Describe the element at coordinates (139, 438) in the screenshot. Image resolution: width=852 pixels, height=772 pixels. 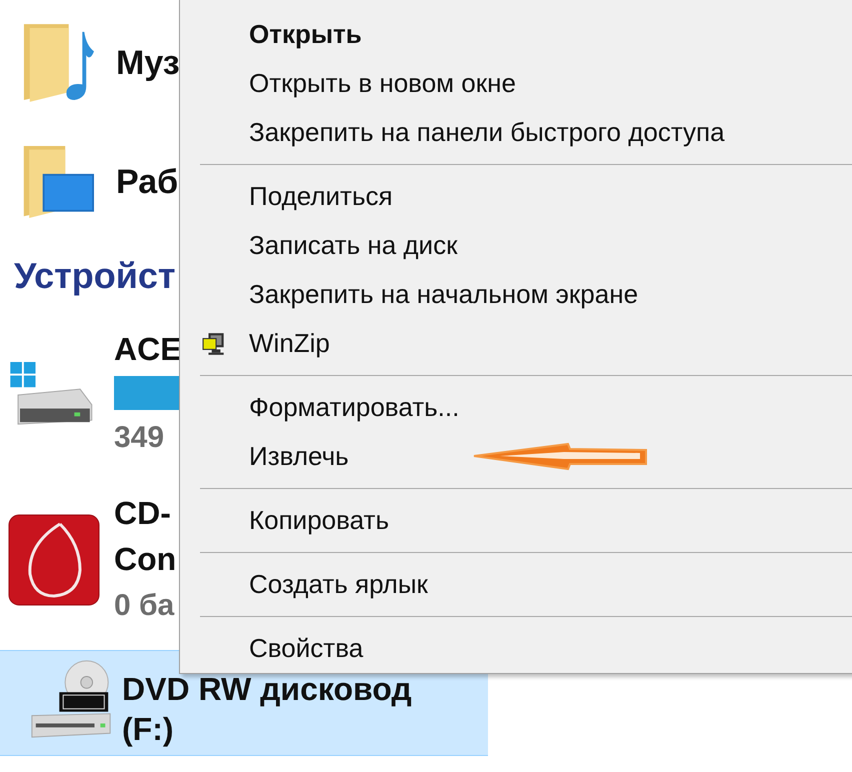
I see `drive-space: 349` at that location.